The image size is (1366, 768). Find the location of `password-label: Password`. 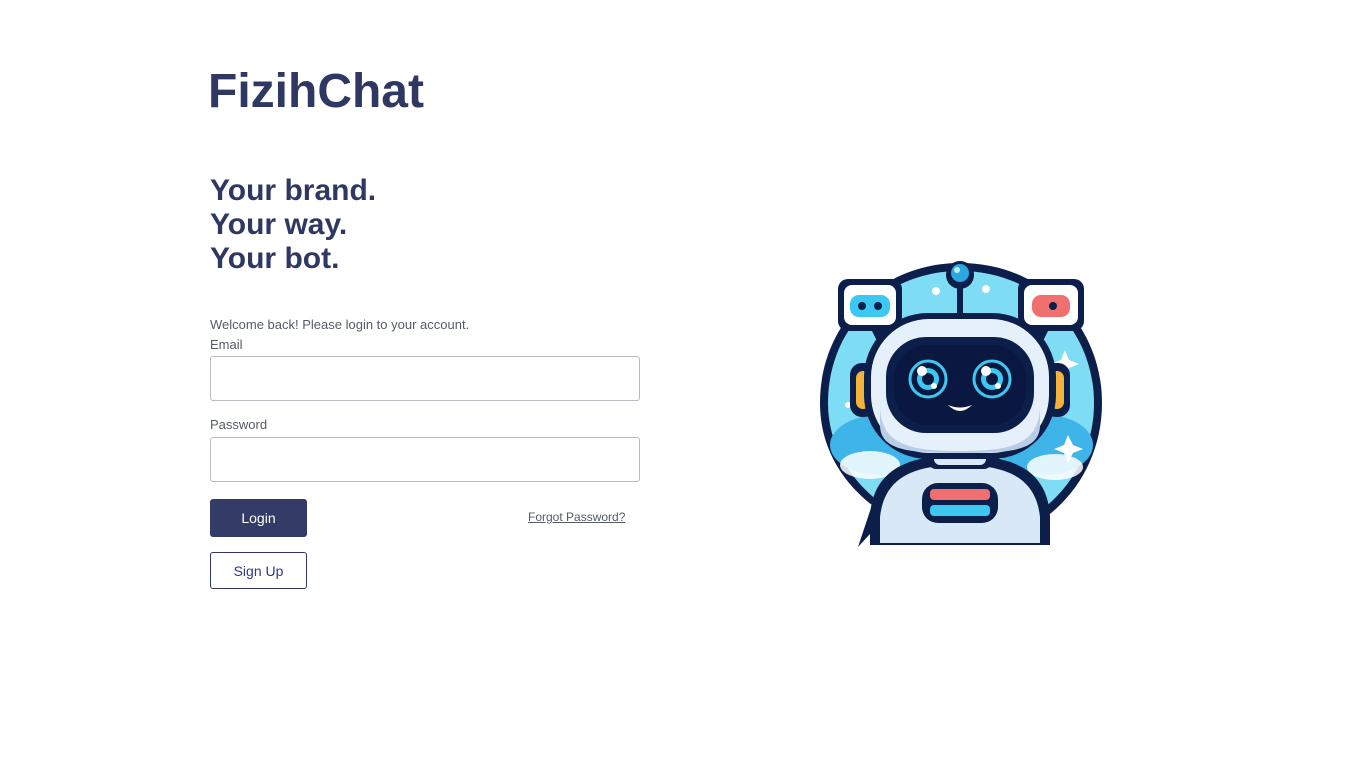

password-label: Password is located at coordinates (239, 424).